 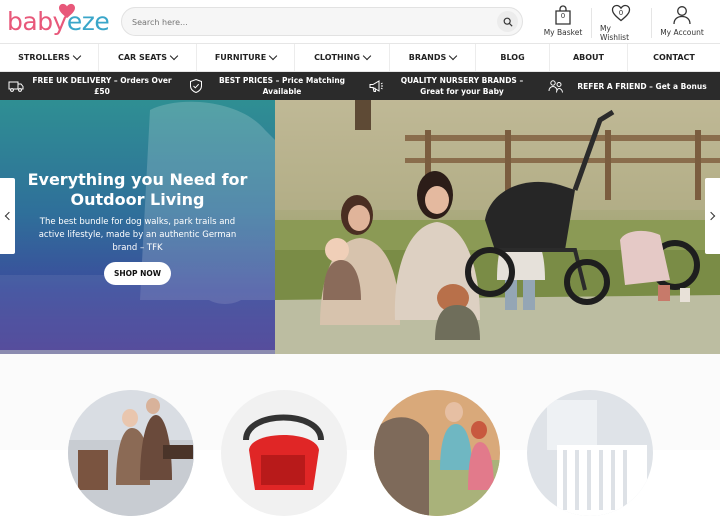 I want to click on heart-icon, so click(x=67, y=11).